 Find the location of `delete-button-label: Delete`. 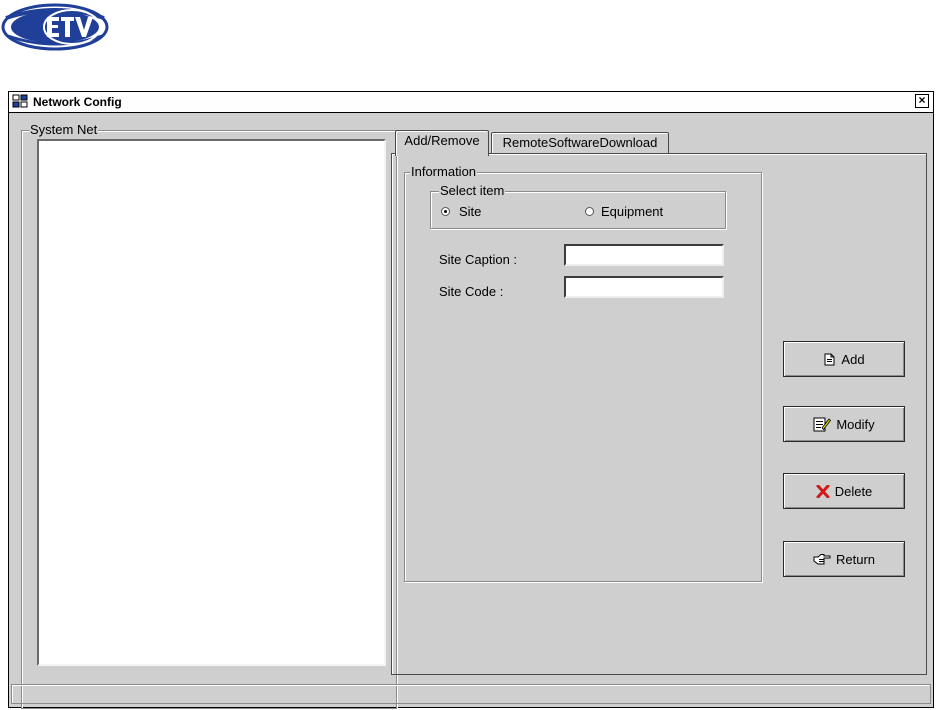

delete-button-label: Delete is located at coordinates (853, 491).